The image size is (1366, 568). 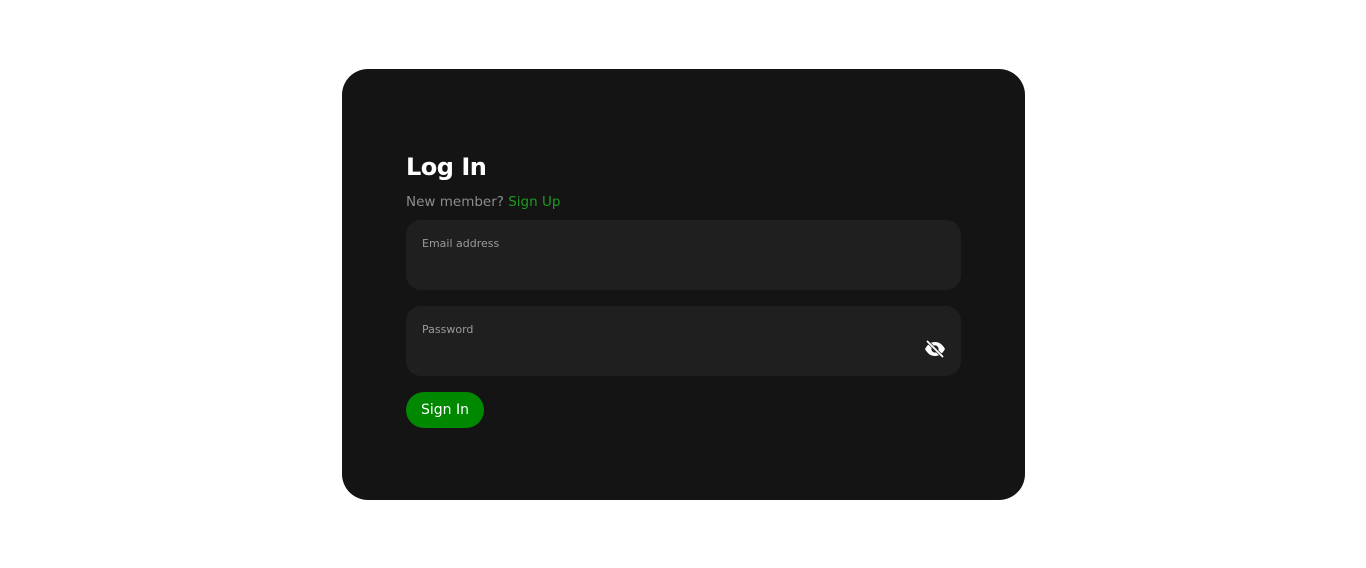 I want to click on signin-button: Sign In, so click(x=445, y=410).